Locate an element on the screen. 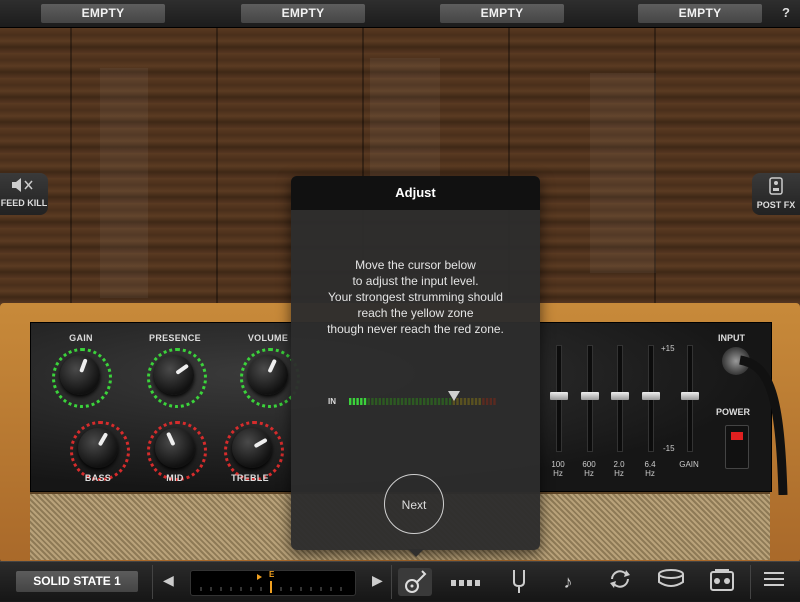 This screenshot has width=800, height=602. effect-slot-3: EMPTY is located at coordinates (502, 13).